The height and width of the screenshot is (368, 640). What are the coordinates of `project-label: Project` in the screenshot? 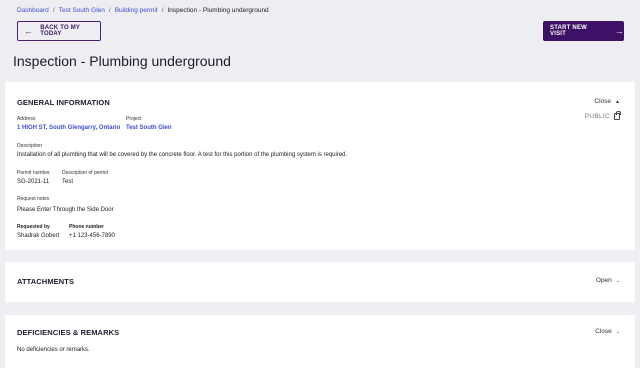 It's located at (134, 119).